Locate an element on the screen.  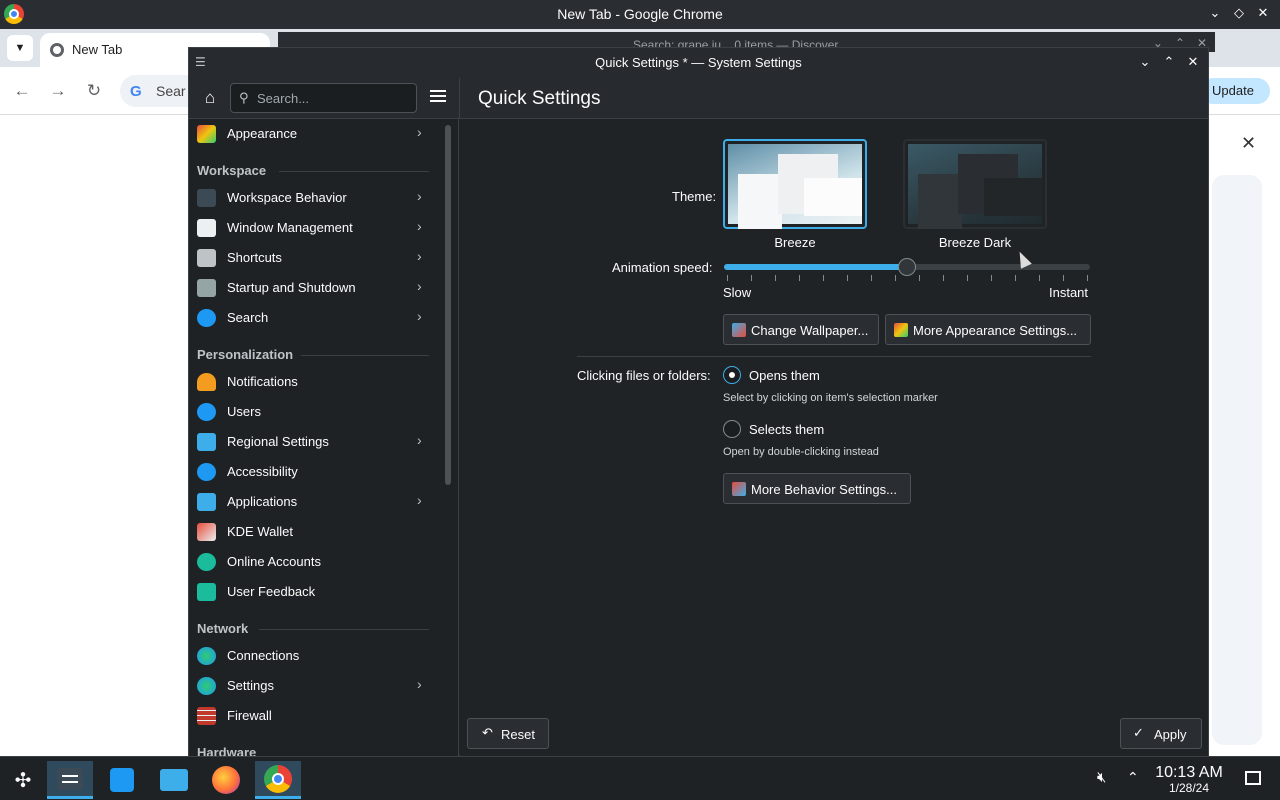
sidebar-category-personalization: Personalization is located at coordinates (245, 354).